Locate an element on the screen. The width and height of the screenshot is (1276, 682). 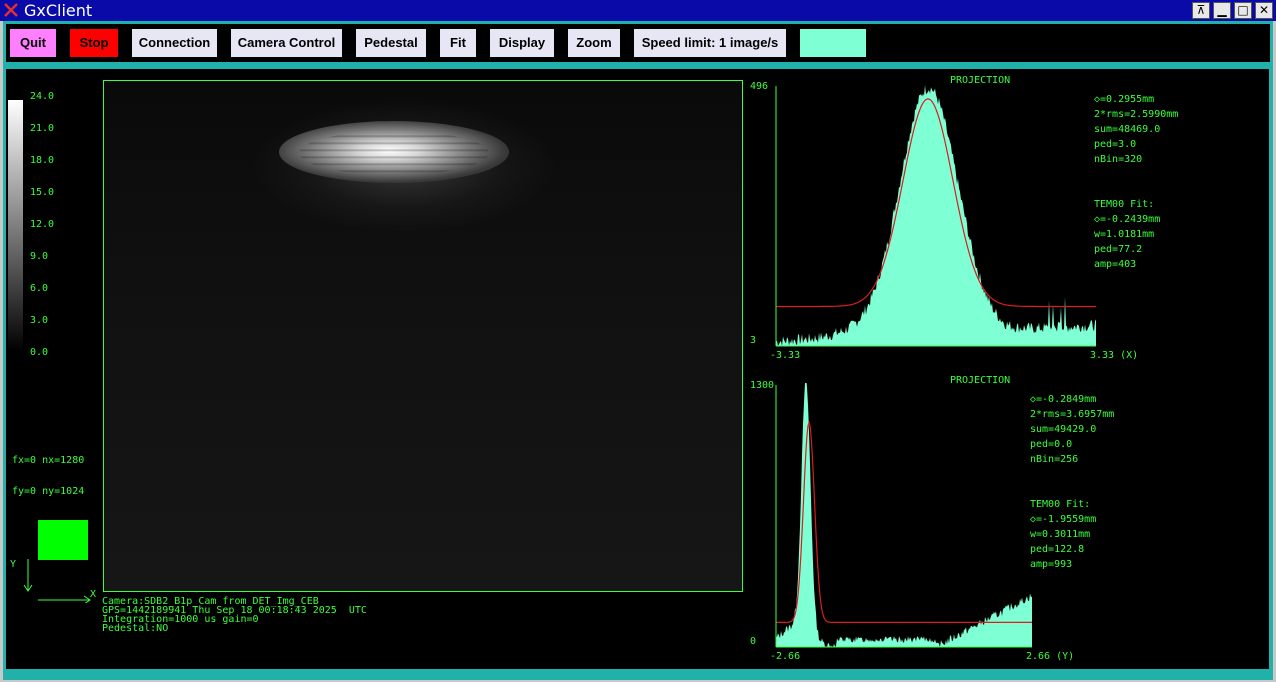
projection-y-xmax: 2.66 (Y) is located at coordinates (1050, 656).